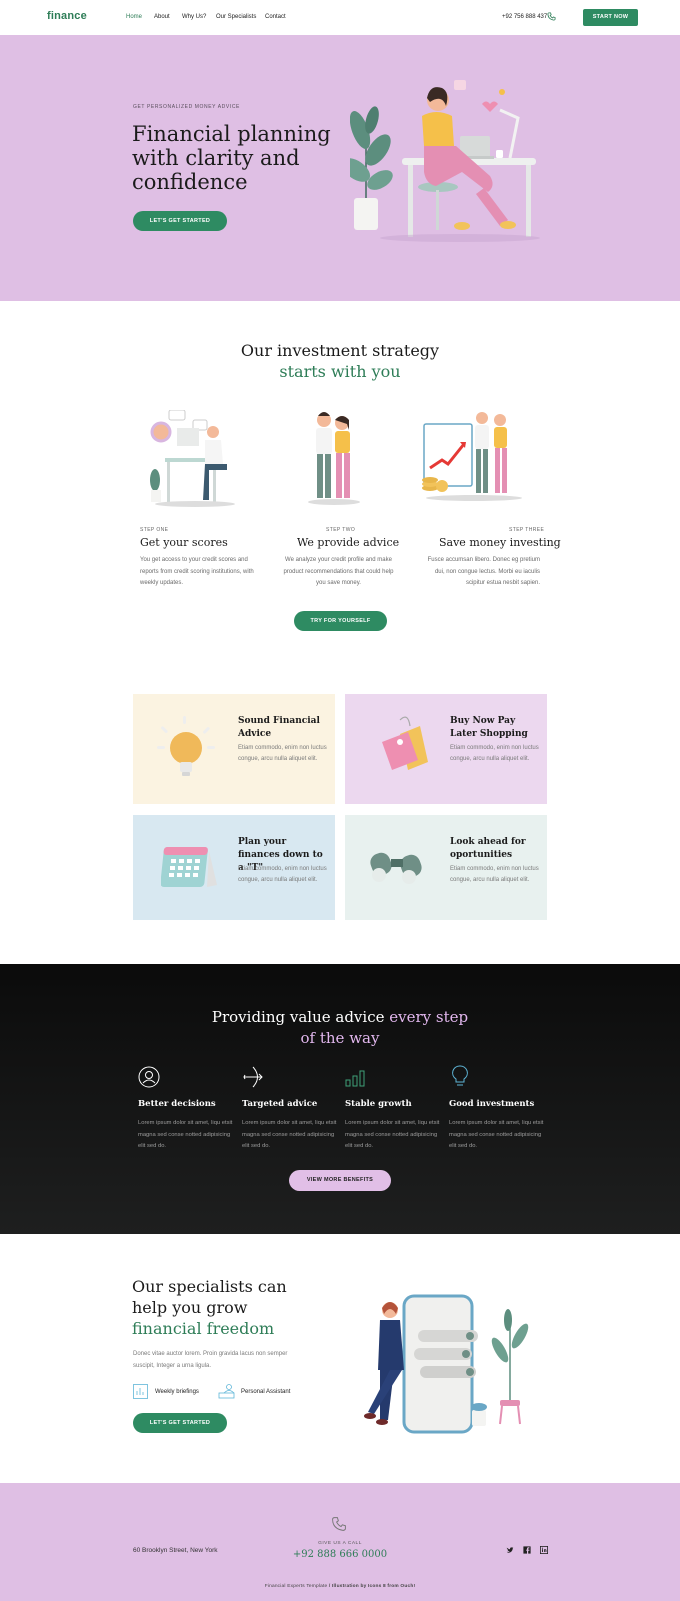 The width and height of the screenshot is (680, 1601). I want to click on person-at-computer-illustration, so click(192, 458).